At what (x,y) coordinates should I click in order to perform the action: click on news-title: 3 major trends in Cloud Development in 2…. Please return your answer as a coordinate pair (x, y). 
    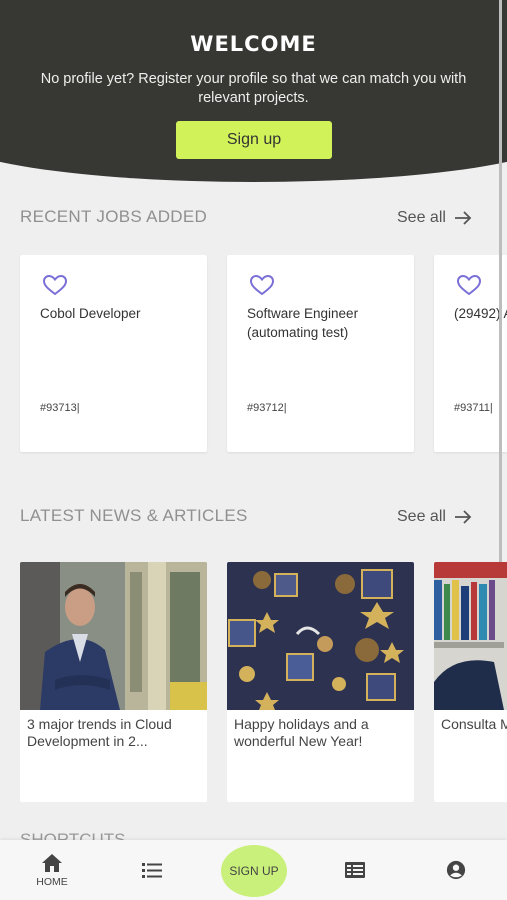
    Looking at the image, I should click on (99, 732).